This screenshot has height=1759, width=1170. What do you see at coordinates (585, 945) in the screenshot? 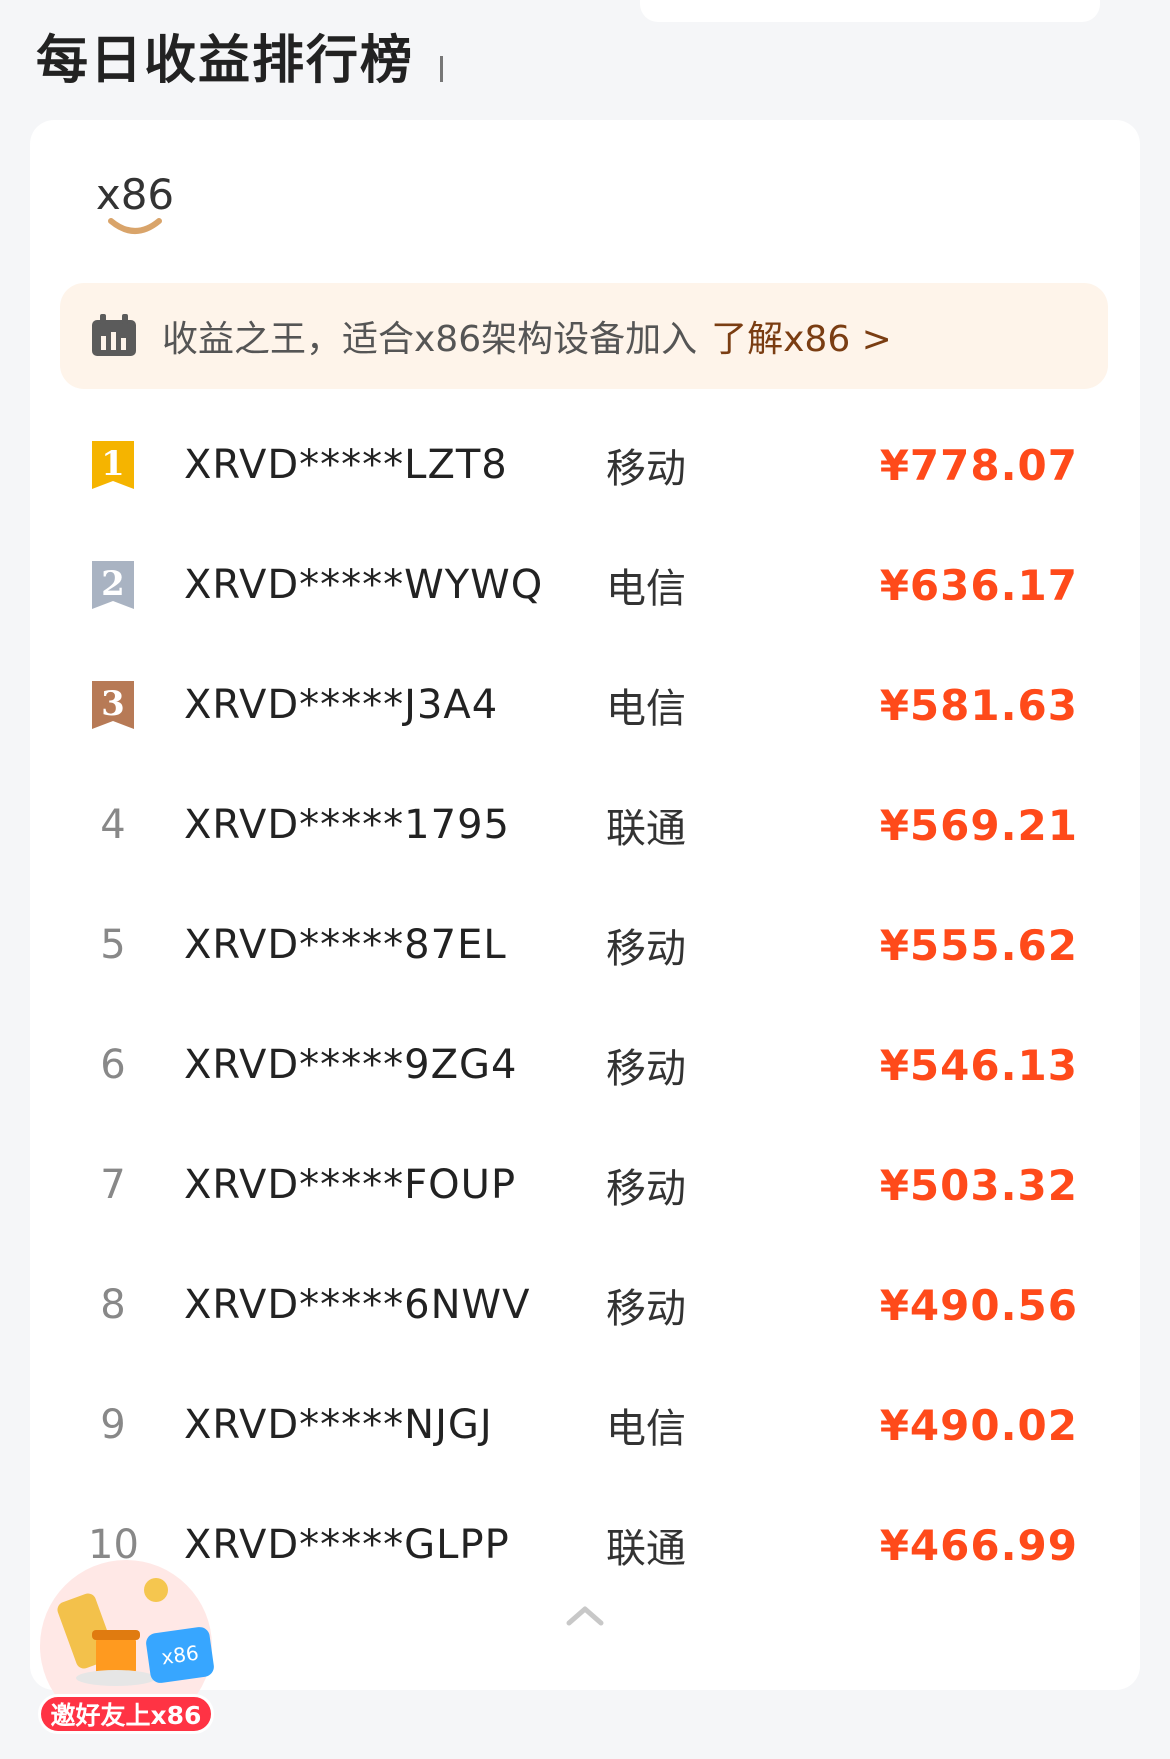
I see `leaderboard-row: 5 XRVD*****87EL 移动 ¥555.62` at bounding box center [585, 945].